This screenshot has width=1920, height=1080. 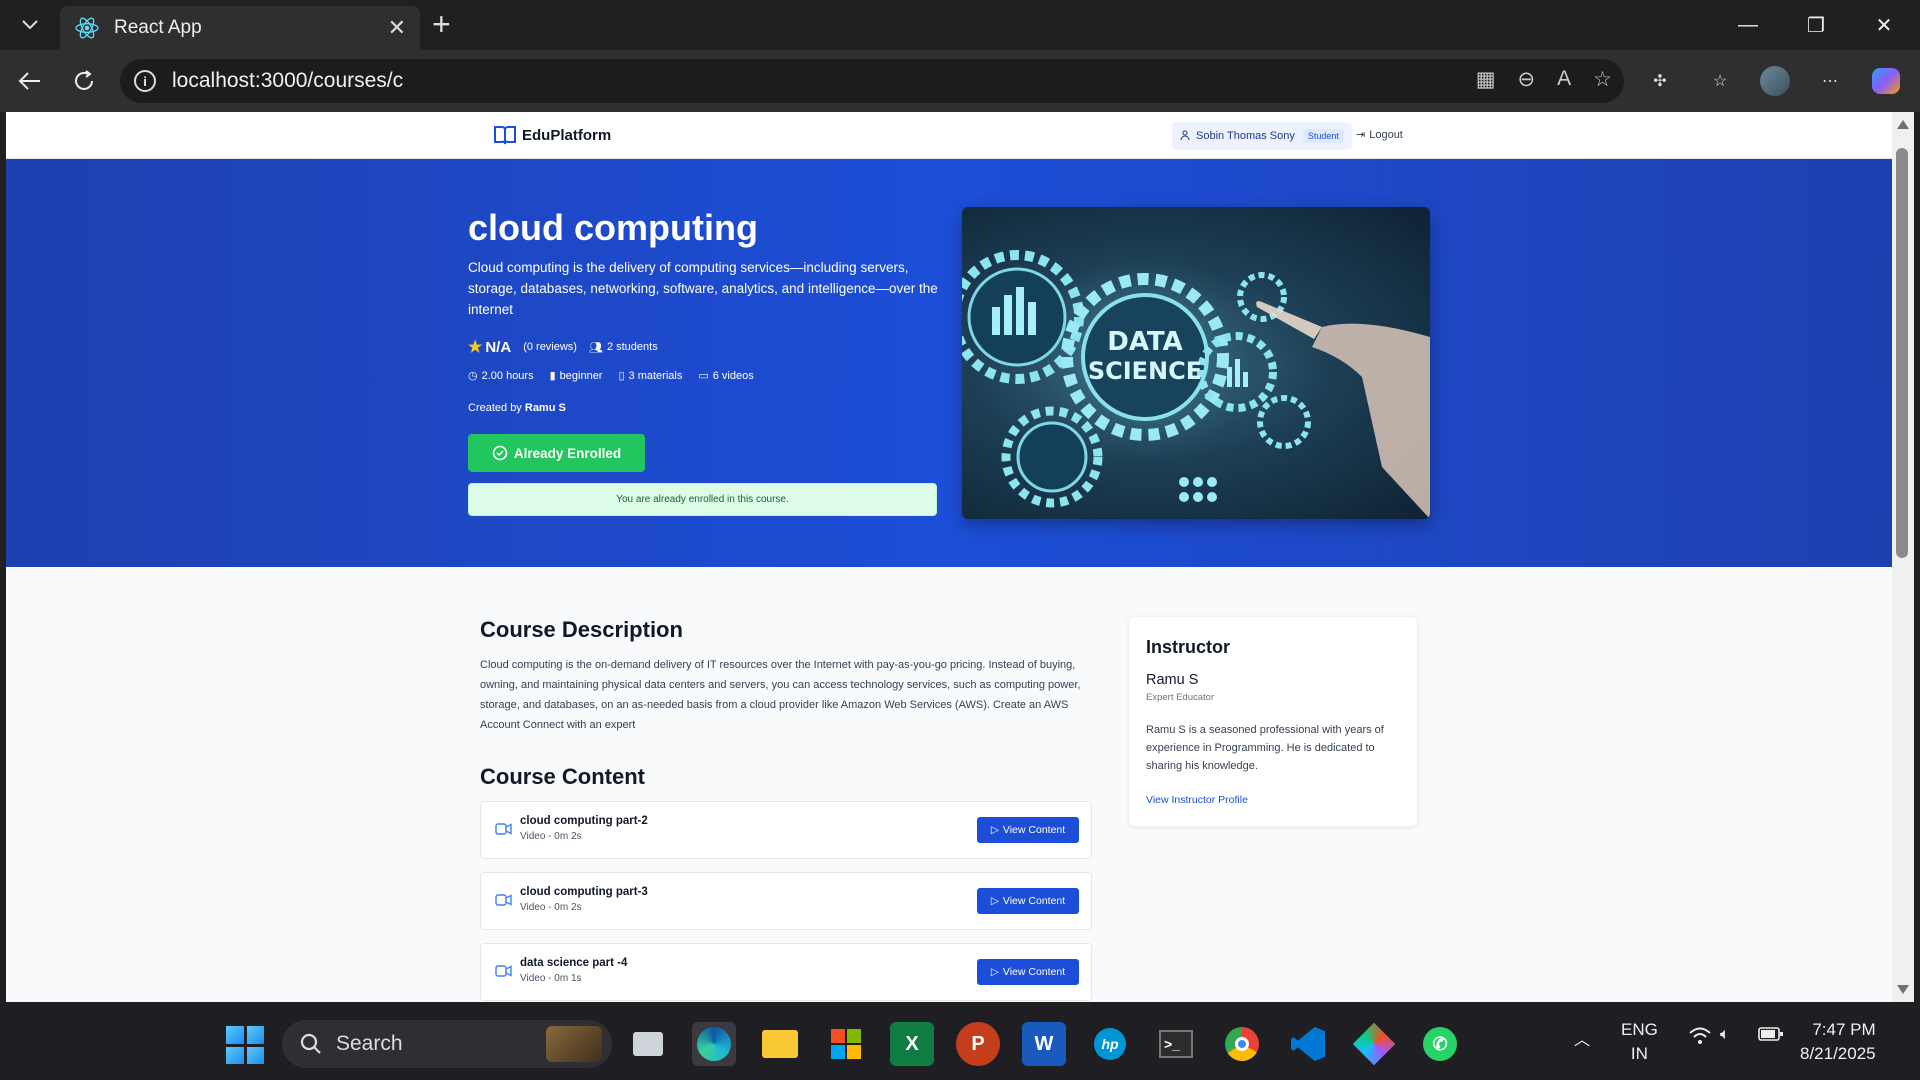 I want to click on app-available-icon: ▦, so click(x=1486, y=79).